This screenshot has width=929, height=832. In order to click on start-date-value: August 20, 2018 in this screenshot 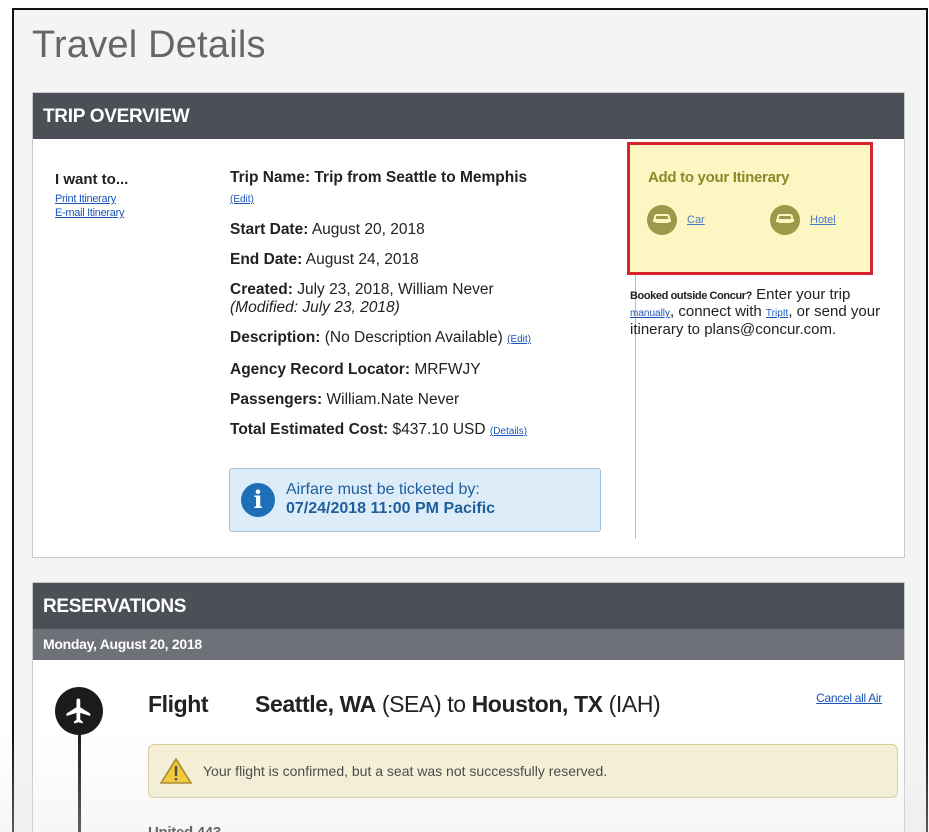, I will do `click(368, 229)`.